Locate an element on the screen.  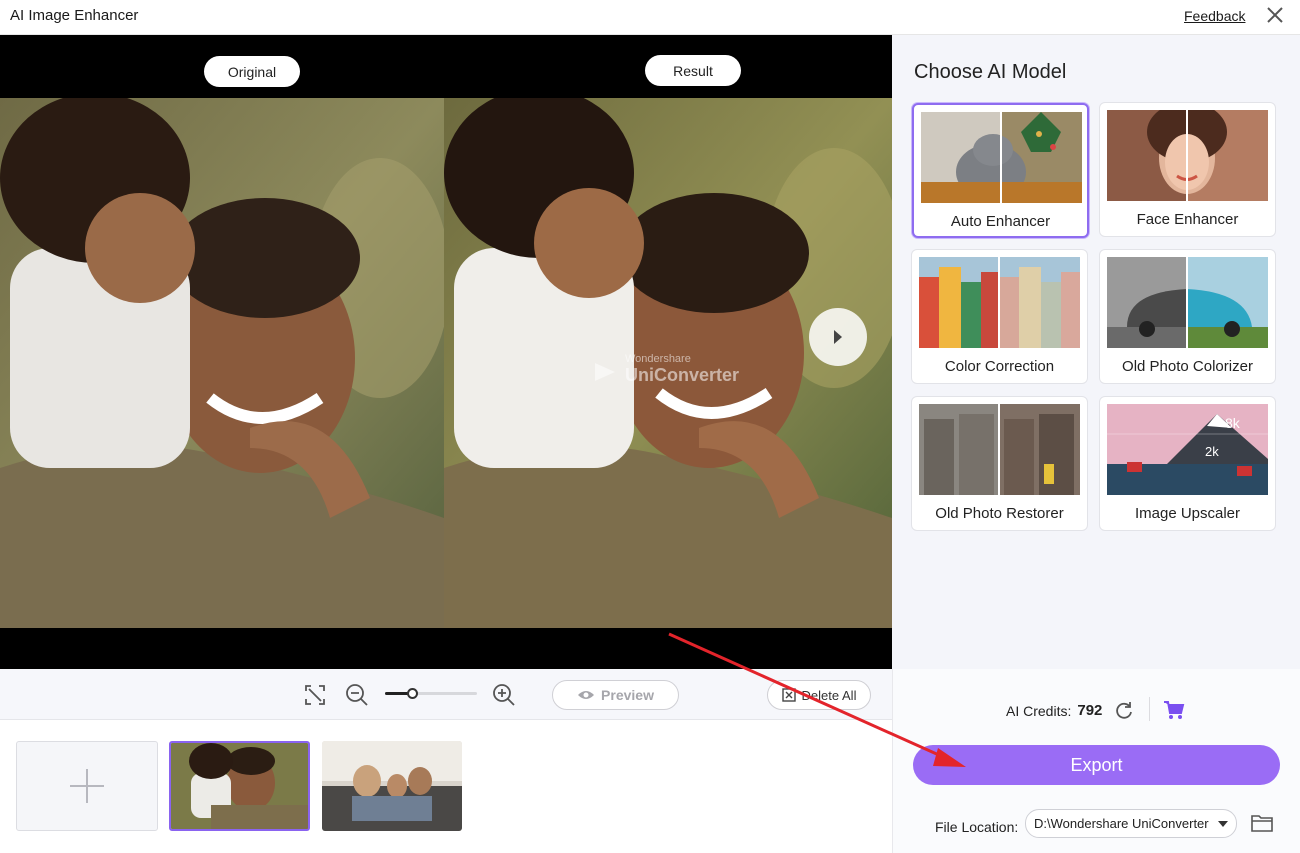
delete-all-label: Delete All is located at coordinates (829, 695).